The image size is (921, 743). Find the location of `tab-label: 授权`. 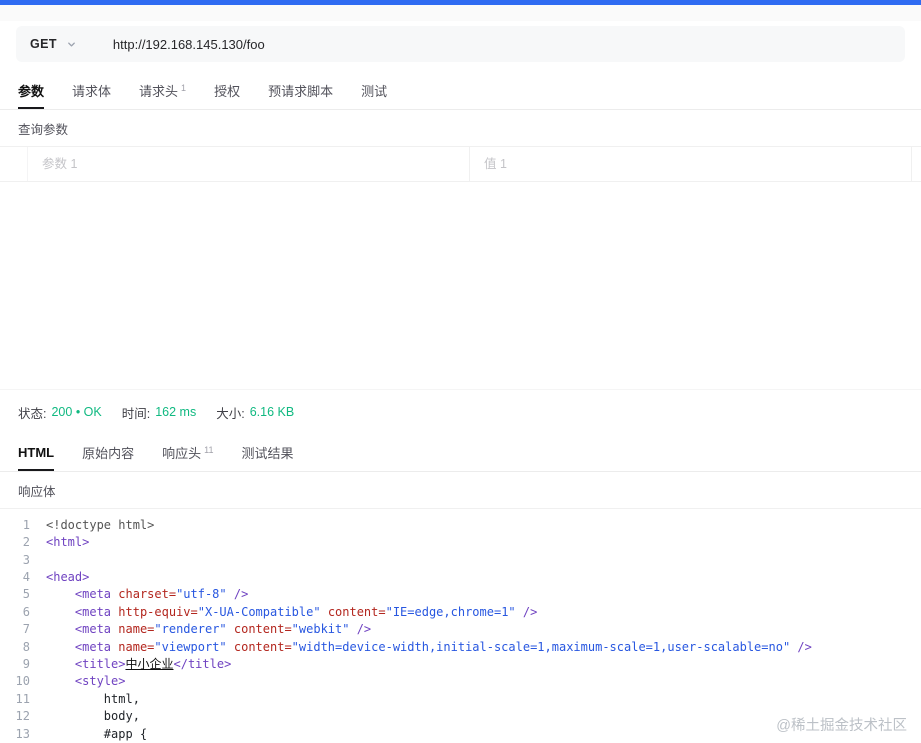

tab-label: 授权 is located at coordinates (227, 91).